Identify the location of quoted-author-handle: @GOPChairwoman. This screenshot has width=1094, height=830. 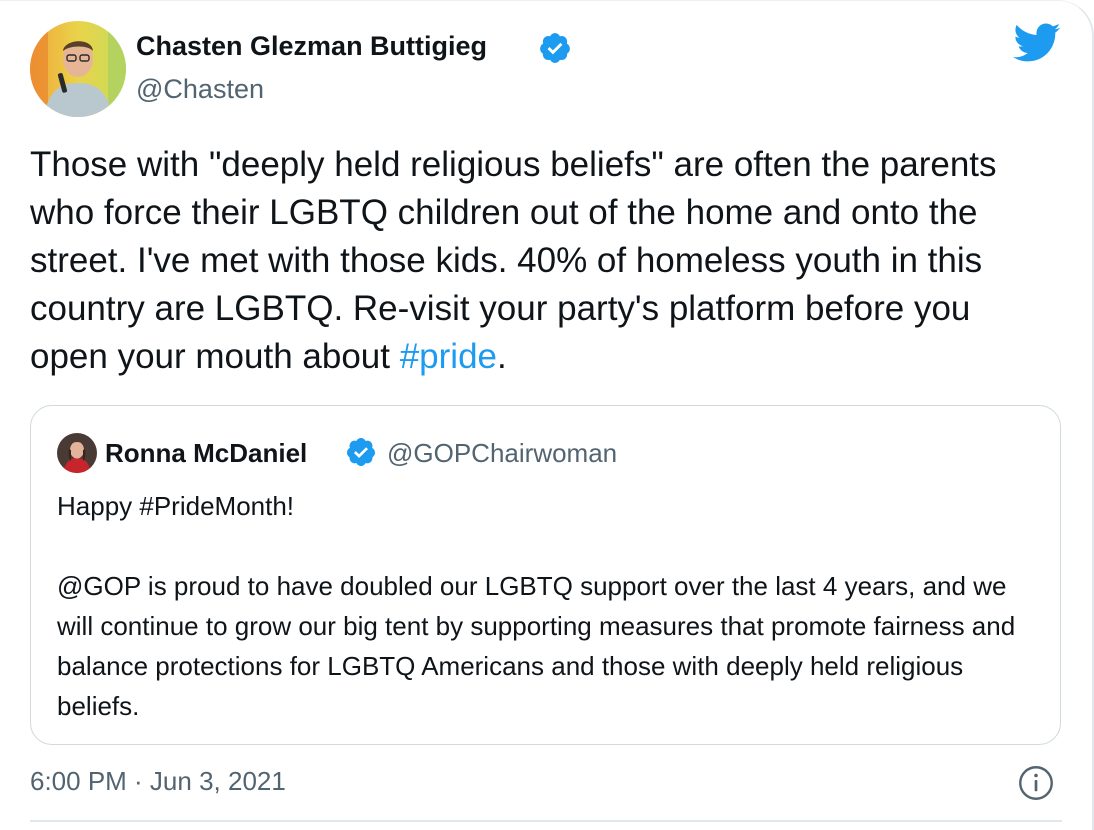
(502, 453).